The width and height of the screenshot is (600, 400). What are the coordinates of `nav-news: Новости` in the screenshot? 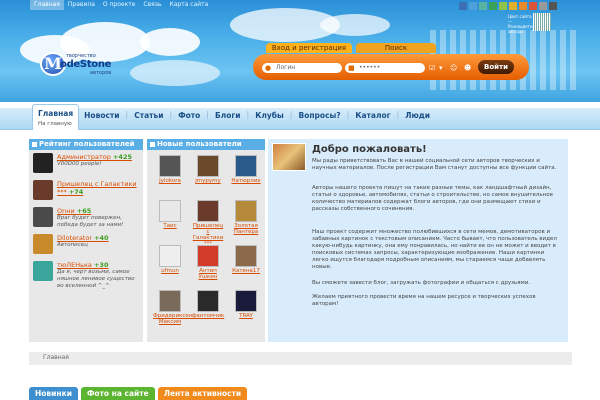 It's located at (101, 116).